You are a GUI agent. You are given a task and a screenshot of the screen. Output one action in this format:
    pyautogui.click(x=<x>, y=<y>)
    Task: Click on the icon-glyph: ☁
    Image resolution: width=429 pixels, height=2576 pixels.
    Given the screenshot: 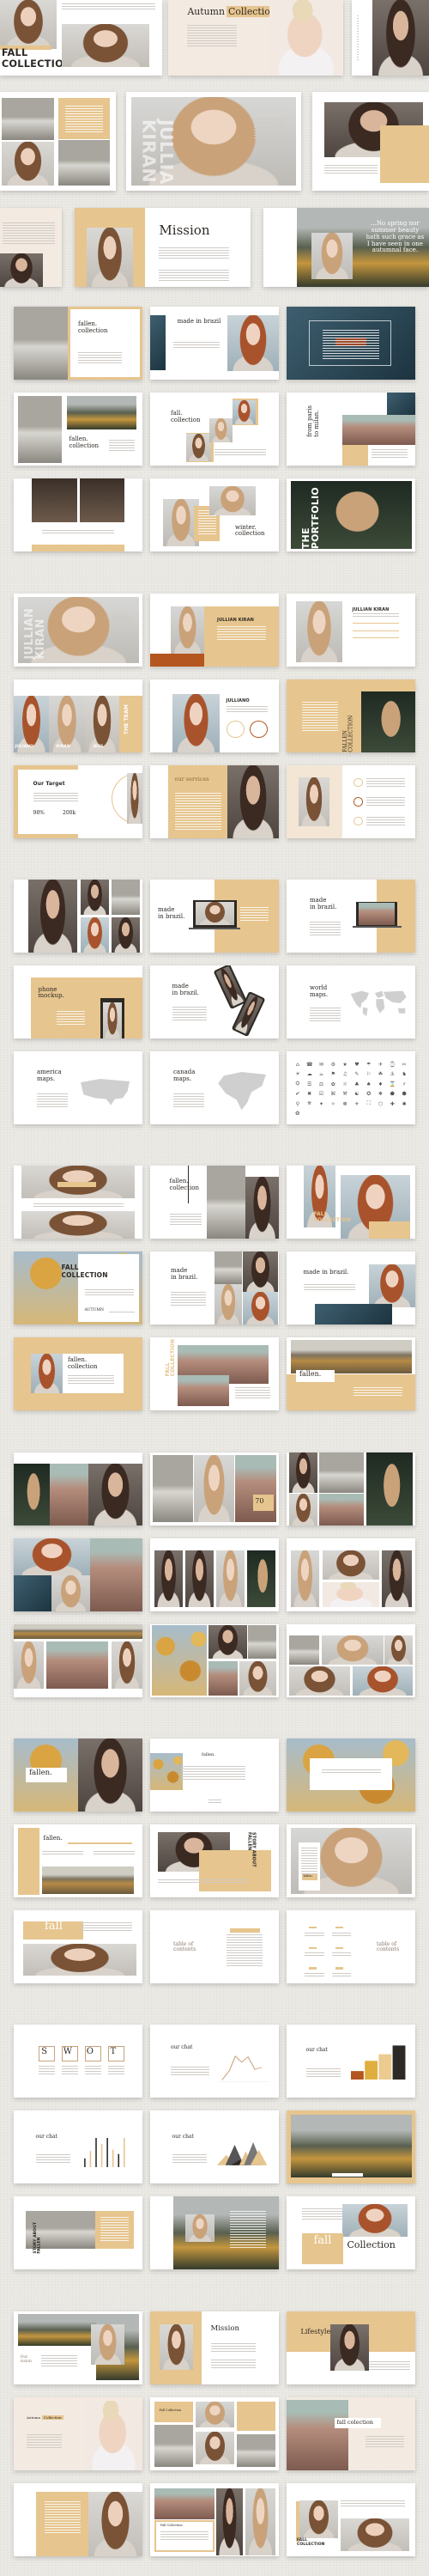 What is the action you would take?
    pyautogui.click(x=309, y=1074)
    